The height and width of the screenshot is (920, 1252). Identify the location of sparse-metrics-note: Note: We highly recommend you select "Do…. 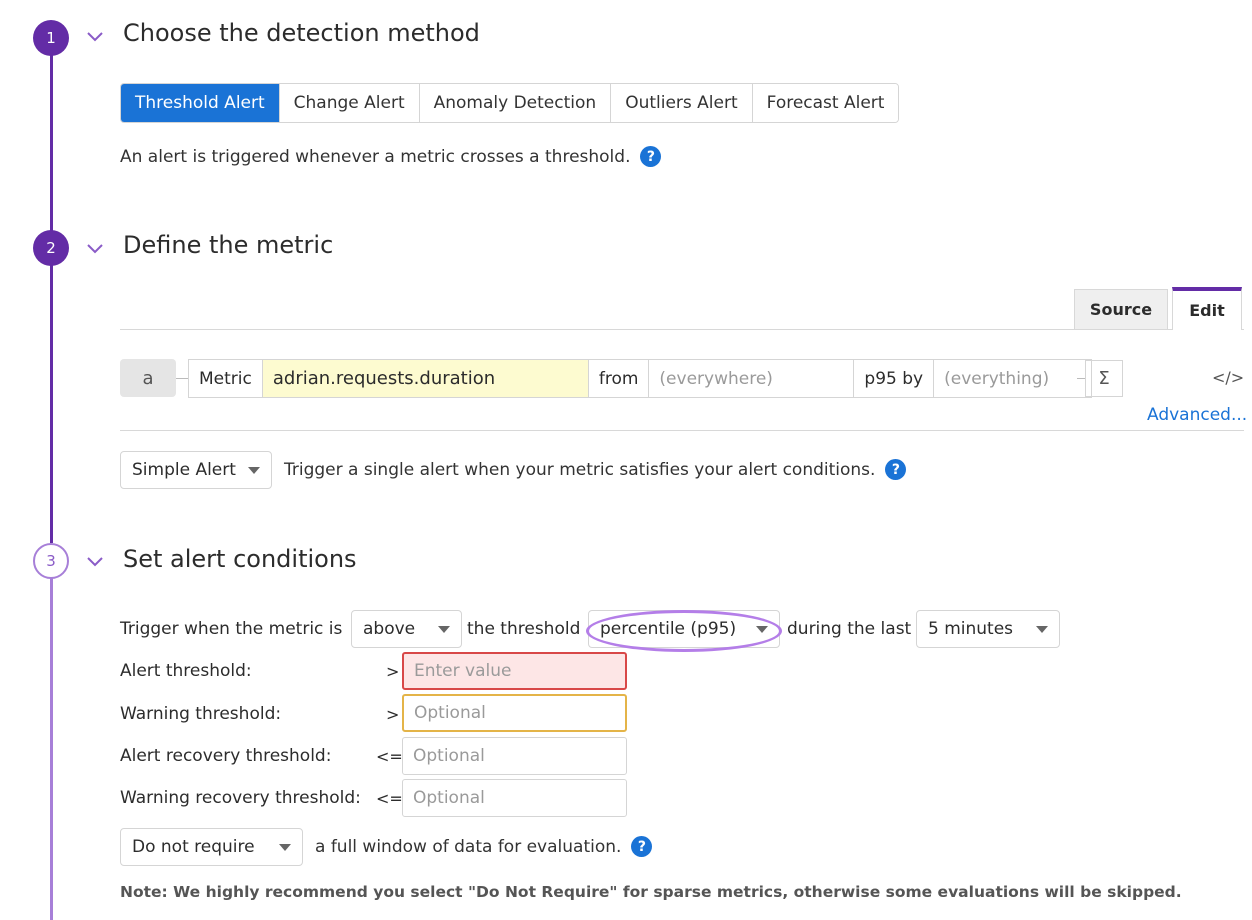
(651, 892).